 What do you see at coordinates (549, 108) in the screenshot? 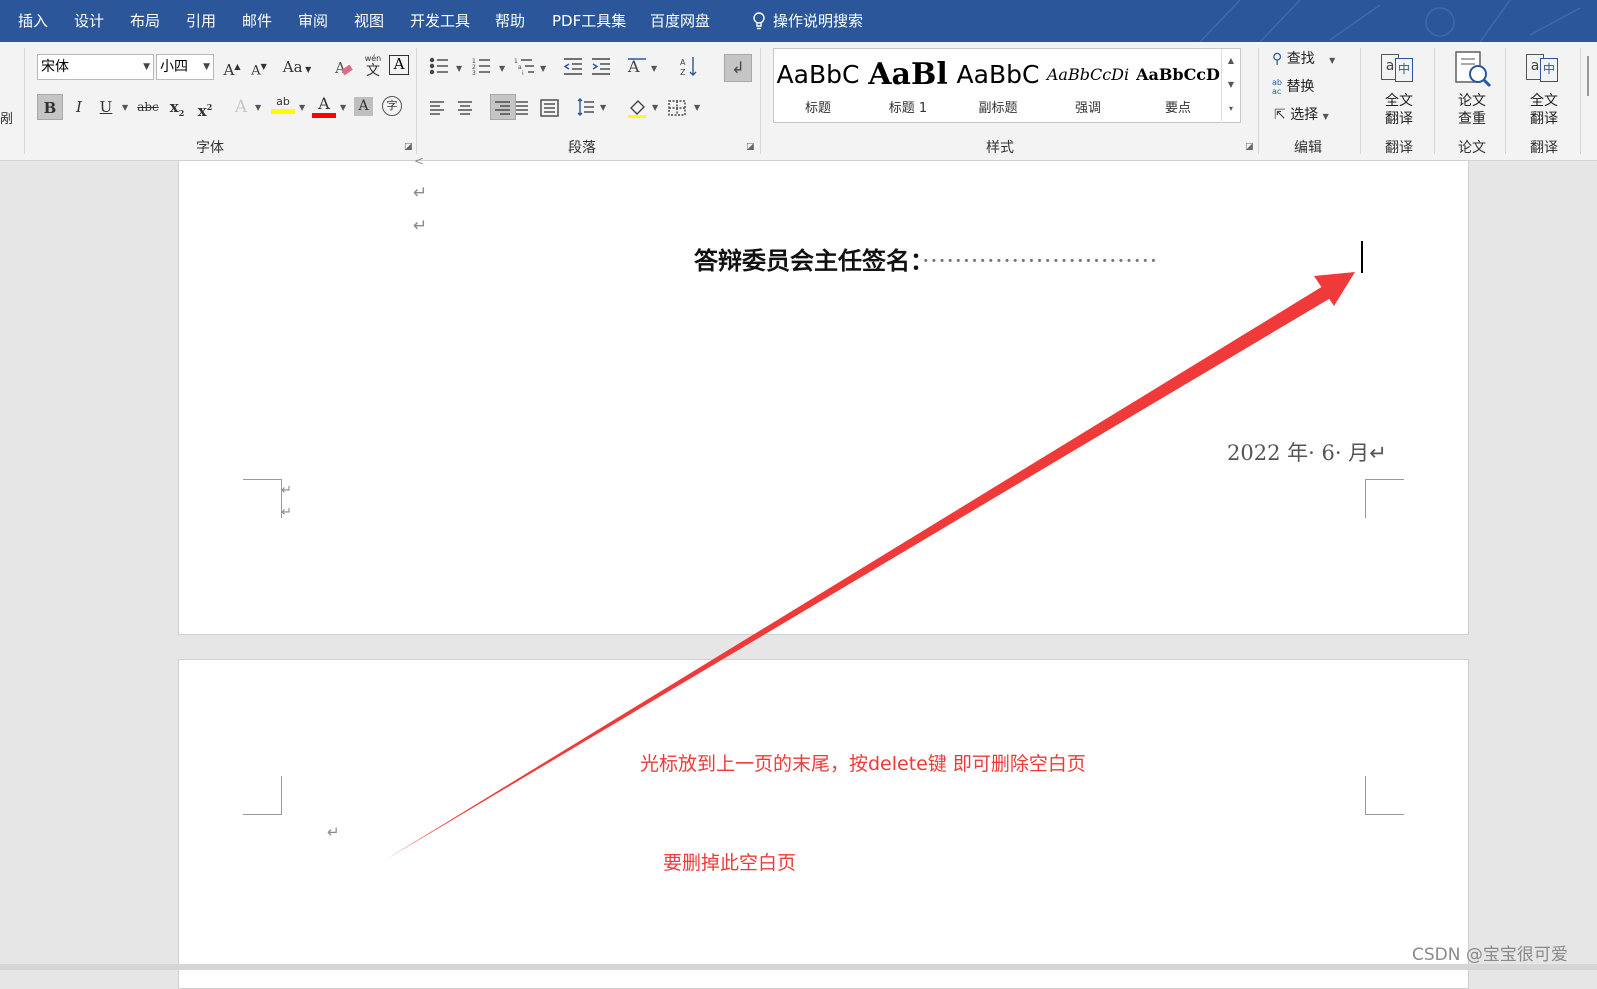
I see `distributed-icon` at bounding box center [549, 108].